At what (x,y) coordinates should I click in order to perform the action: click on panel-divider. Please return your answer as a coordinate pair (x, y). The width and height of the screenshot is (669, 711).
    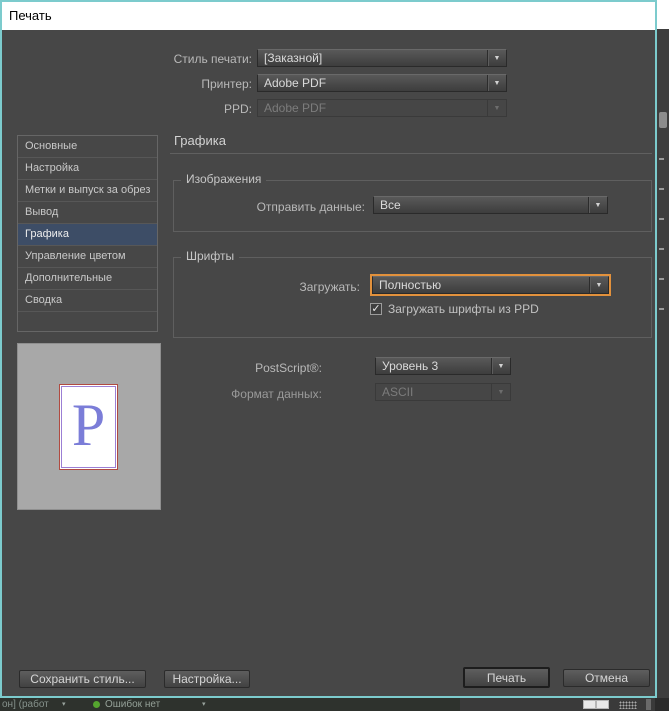
    Looking at the image, I should click on (411, 153).